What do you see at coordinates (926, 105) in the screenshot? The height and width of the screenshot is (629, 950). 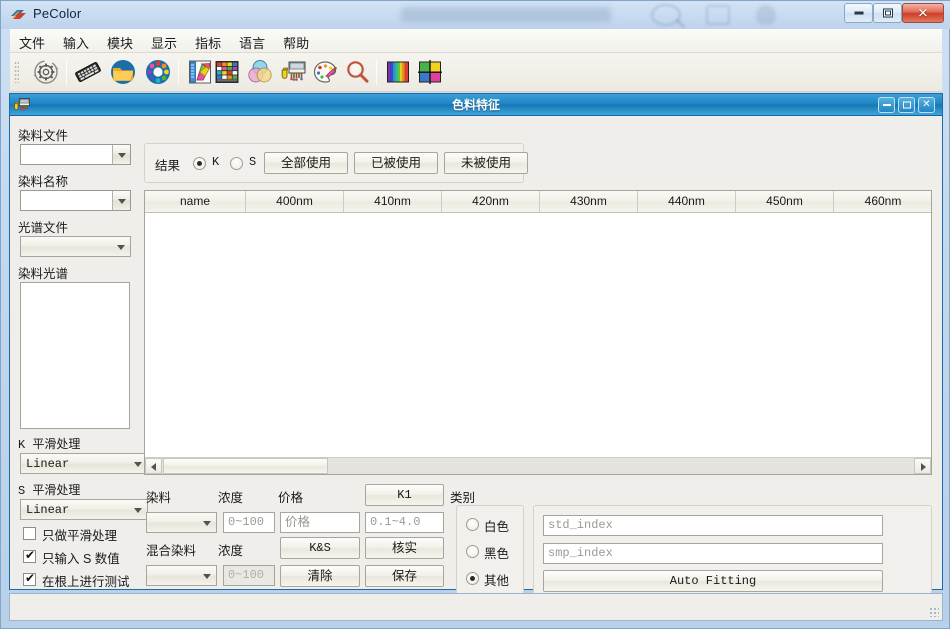 I see `dialog-close-button: ✕` at bounding box center [926, 105].